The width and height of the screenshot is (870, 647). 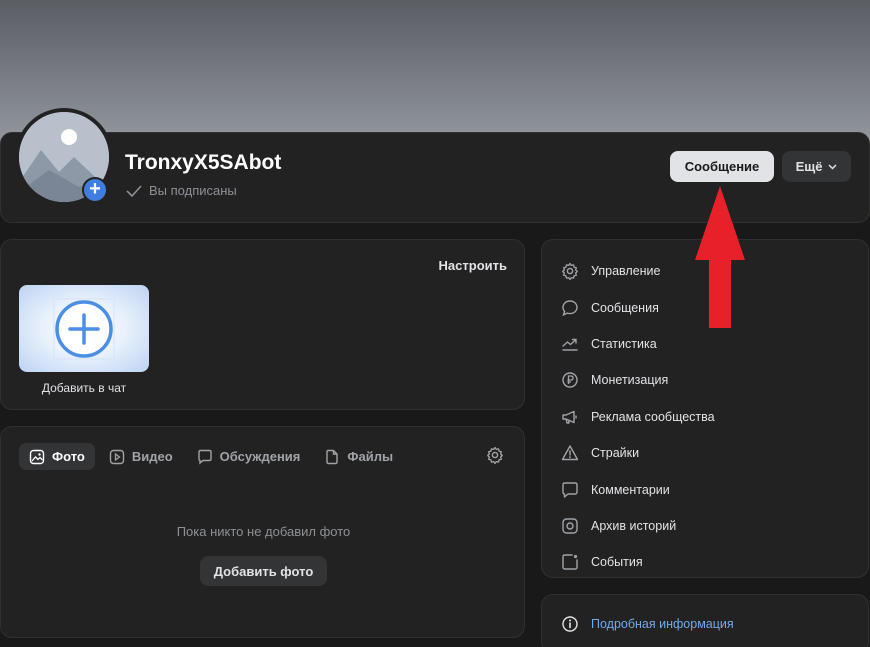 What do you see at coordinates (630, 380) in the screenshot?
I see `menu-item-label: Монетизация` at bounding box center [630, 380].